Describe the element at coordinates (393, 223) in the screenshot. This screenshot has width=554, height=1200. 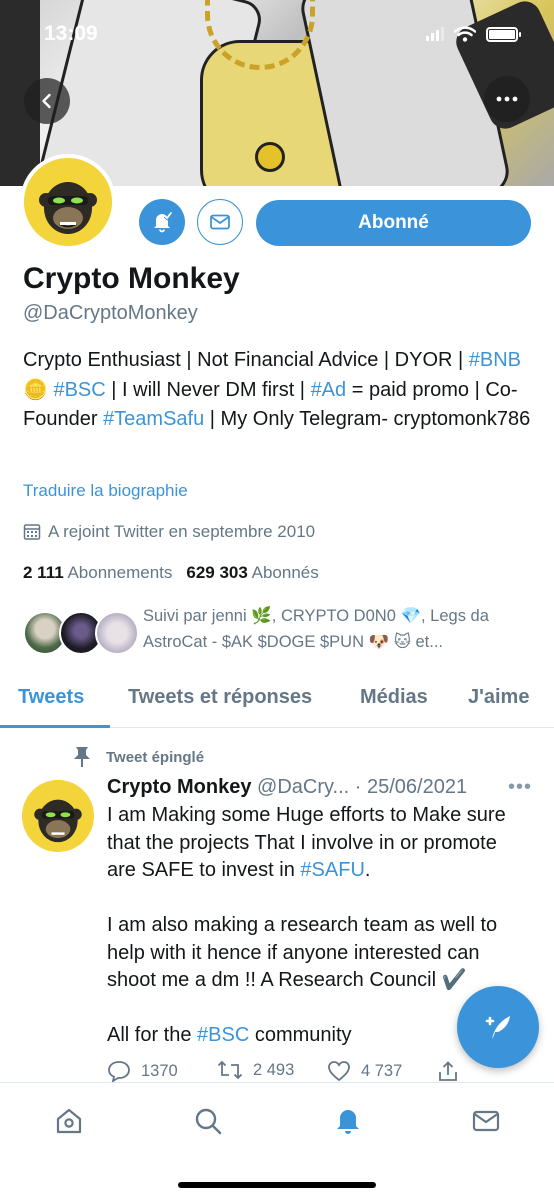
I see `following-button: Abonné` at that location.